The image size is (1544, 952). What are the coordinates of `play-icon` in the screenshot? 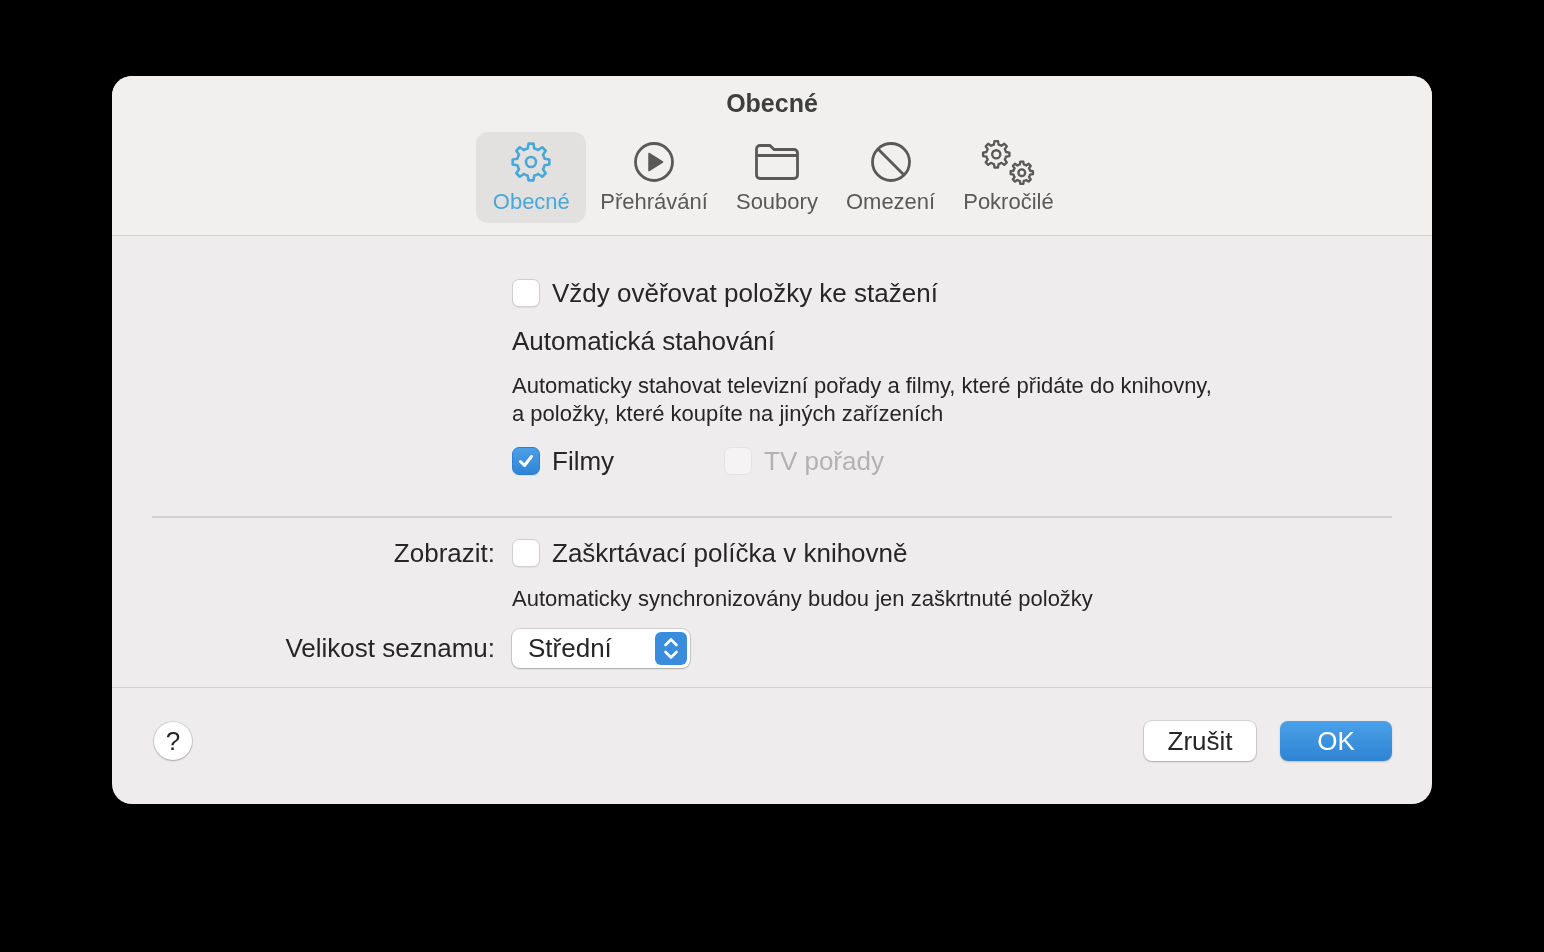 It's located at (654, 162).